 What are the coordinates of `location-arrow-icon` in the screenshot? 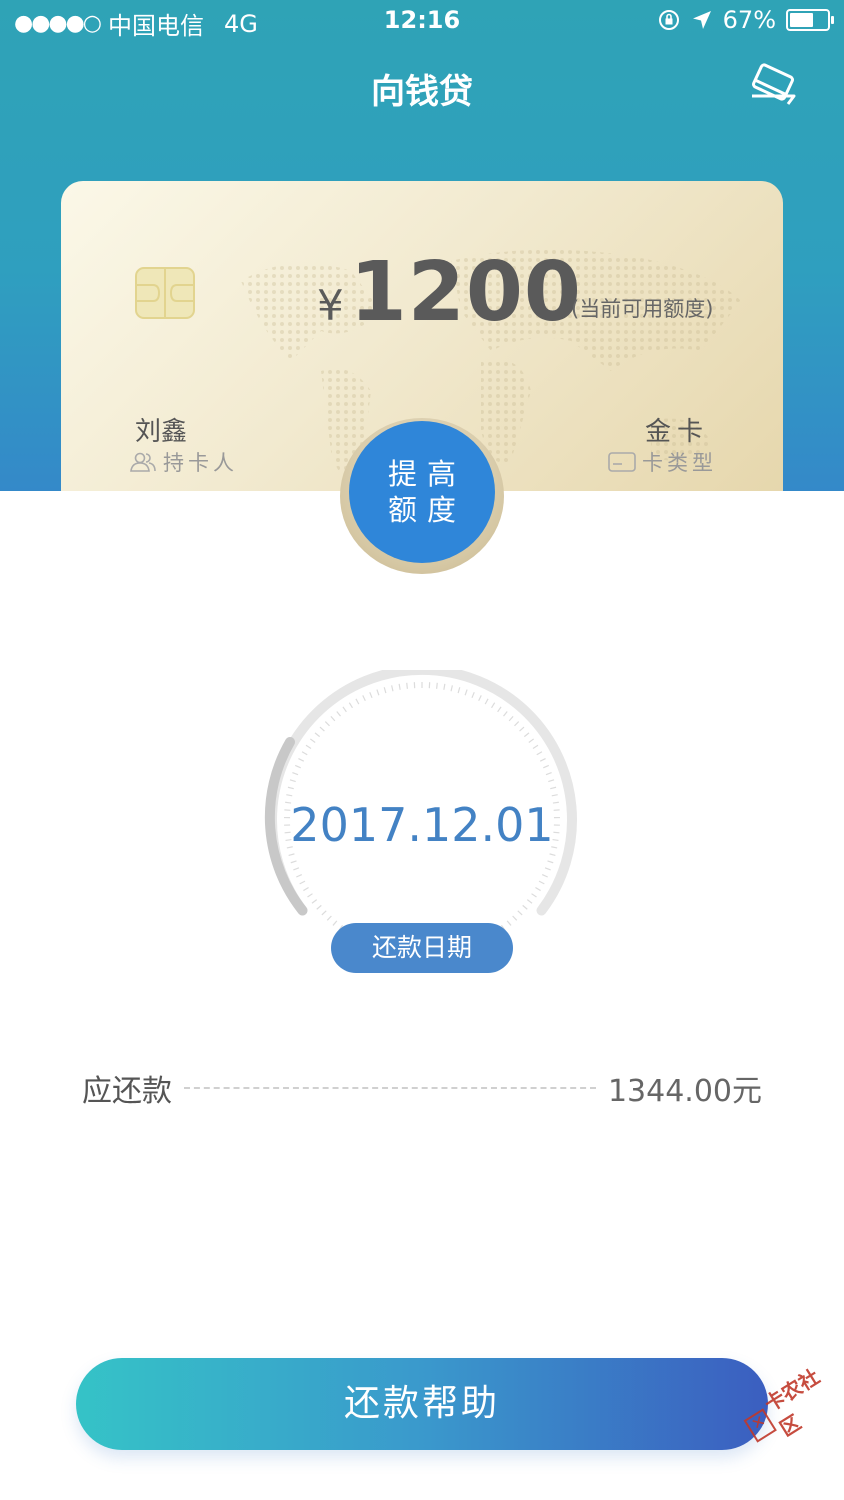 It's located at (701, 20).